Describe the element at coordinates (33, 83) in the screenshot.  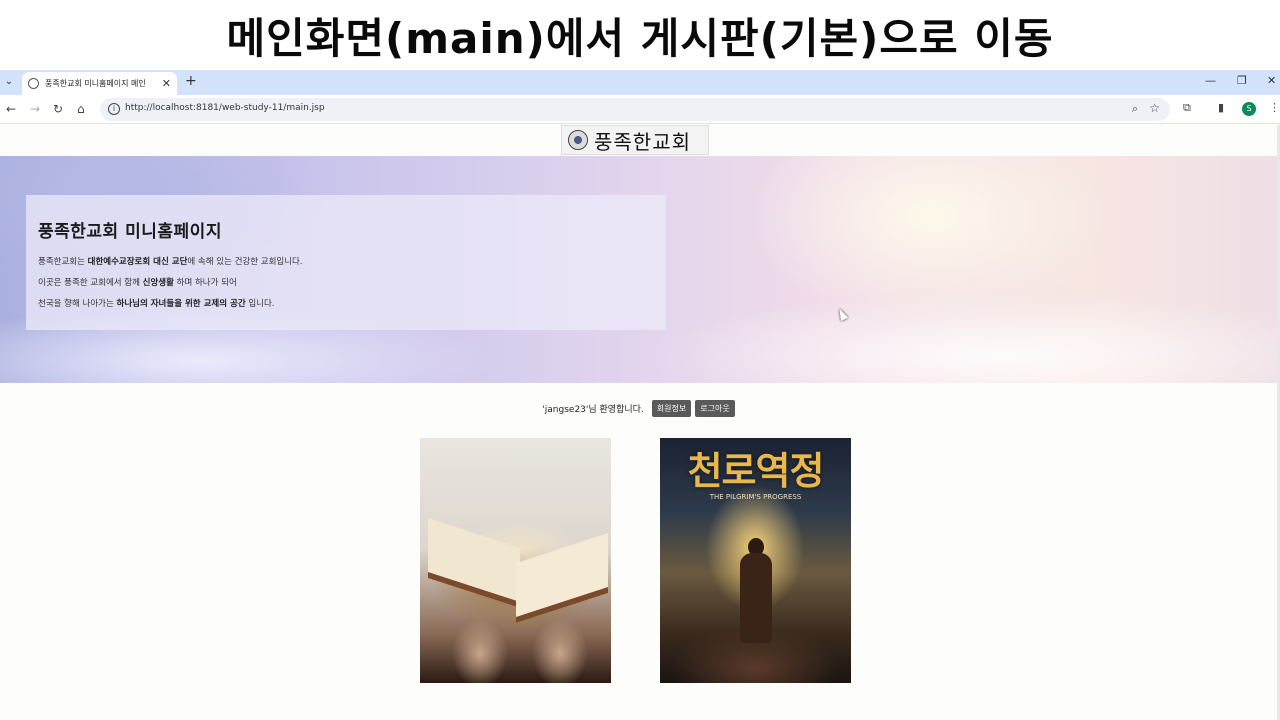
I see `globe-icon` at that location.